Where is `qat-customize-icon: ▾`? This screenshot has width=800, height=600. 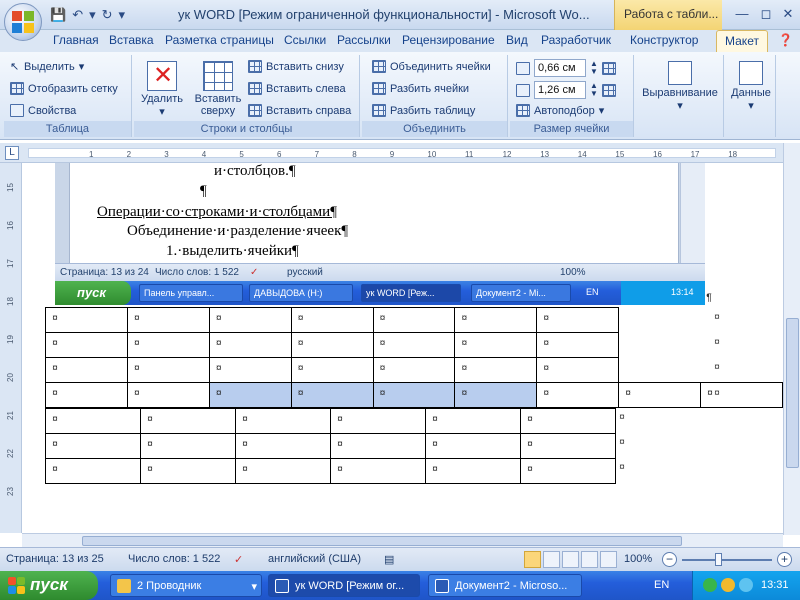
qat-customize-icon: ▾ is located at coordinates (122, 15).